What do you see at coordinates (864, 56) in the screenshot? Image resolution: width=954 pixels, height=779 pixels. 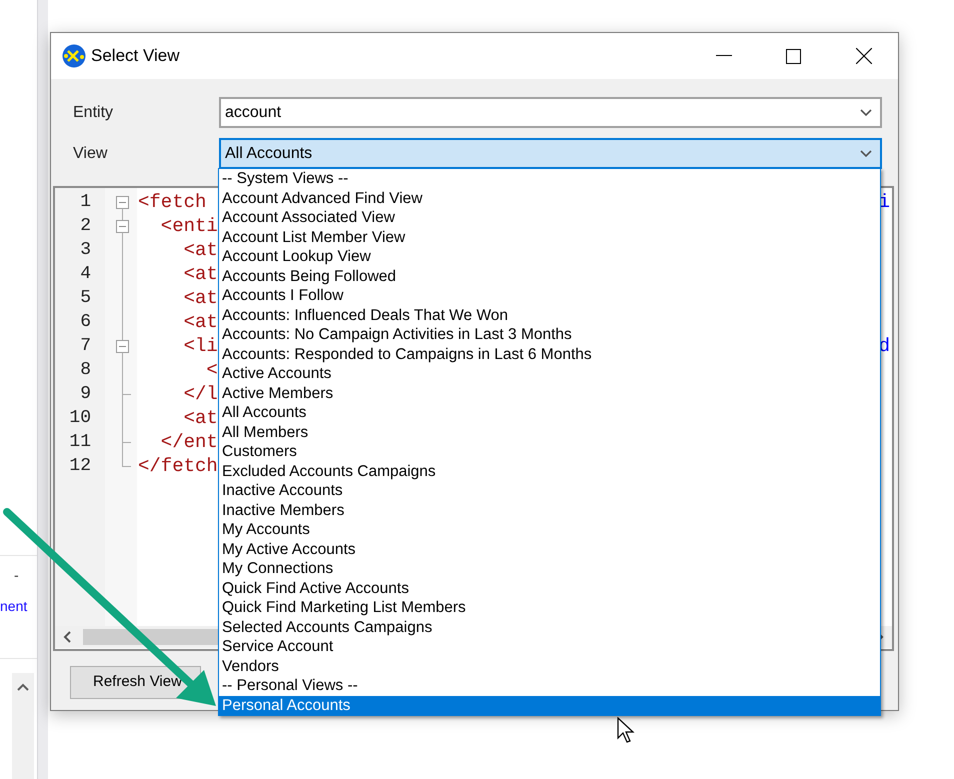 I see `close-icon` at bounding box center [864, 56].